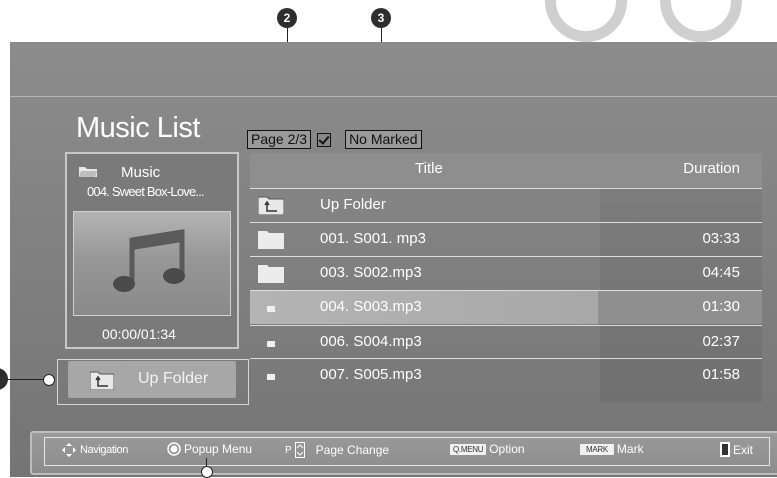 This screenshot has width=777, height=478. I want to click on page-indicator: Page 2/3, so click(279, 139).